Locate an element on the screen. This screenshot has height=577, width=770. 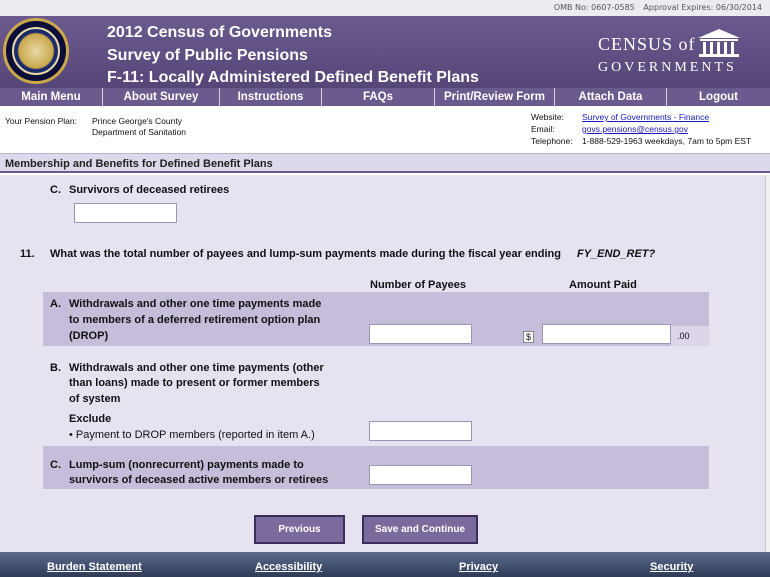
census-of-governments-logo: CENSUS of GOVERNMENTS is located at coordinates (673, 53).